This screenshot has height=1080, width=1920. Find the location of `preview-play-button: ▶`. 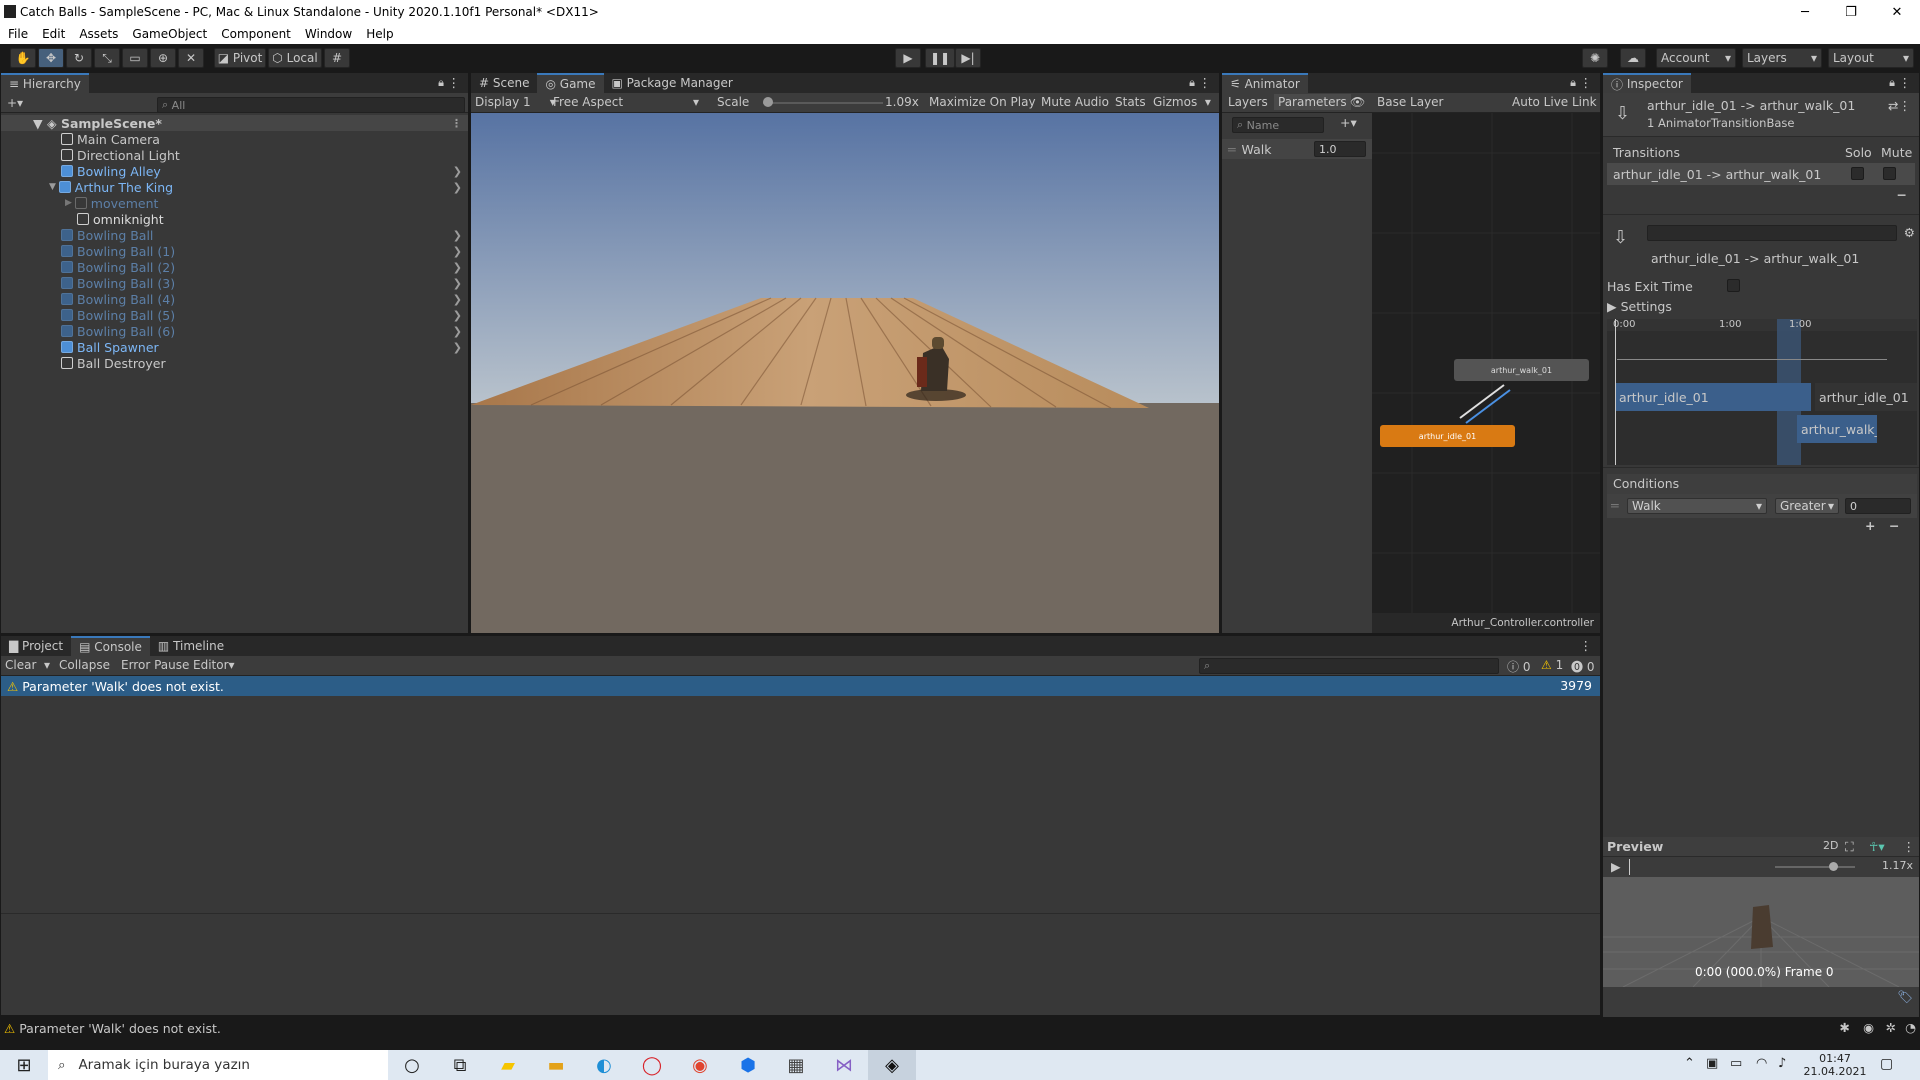

preview-play-button: ▶ is located at coordinates (1616, 866).